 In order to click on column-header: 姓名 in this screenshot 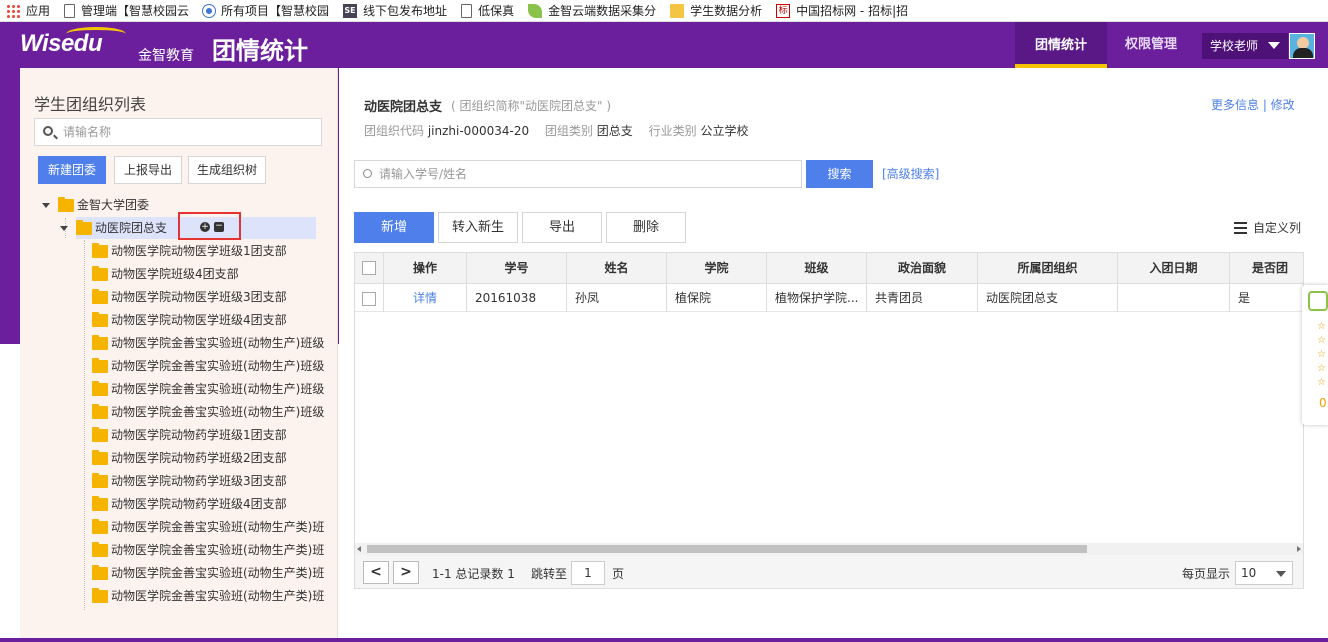, I will do `click(617, 268)`.